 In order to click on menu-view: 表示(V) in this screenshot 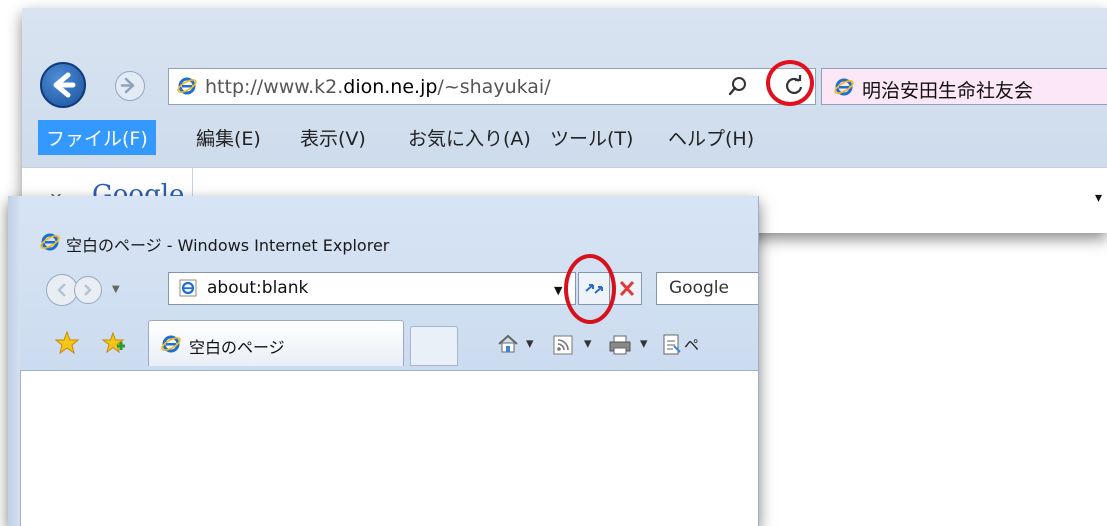, I will do `click(333, 137)`.